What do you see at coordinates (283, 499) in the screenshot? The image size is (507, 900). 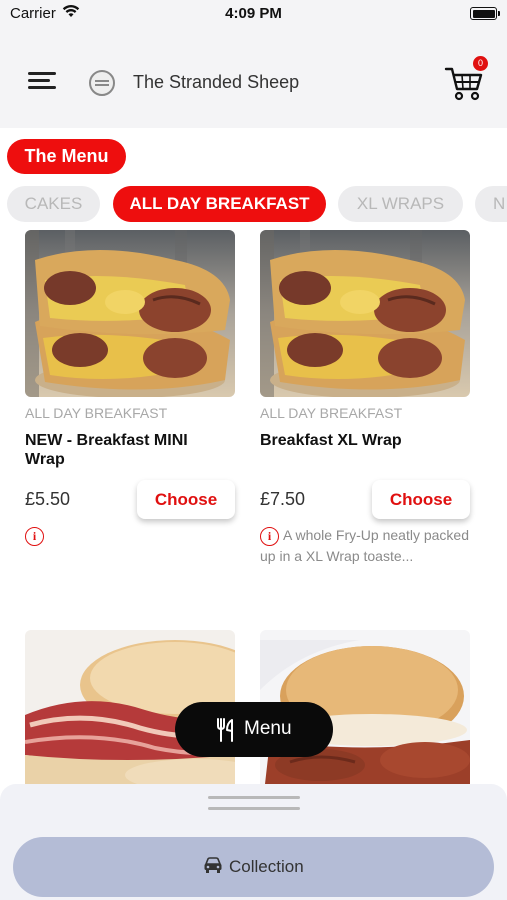 I see `item-price: £7.50` at bounding box center [283, 499].